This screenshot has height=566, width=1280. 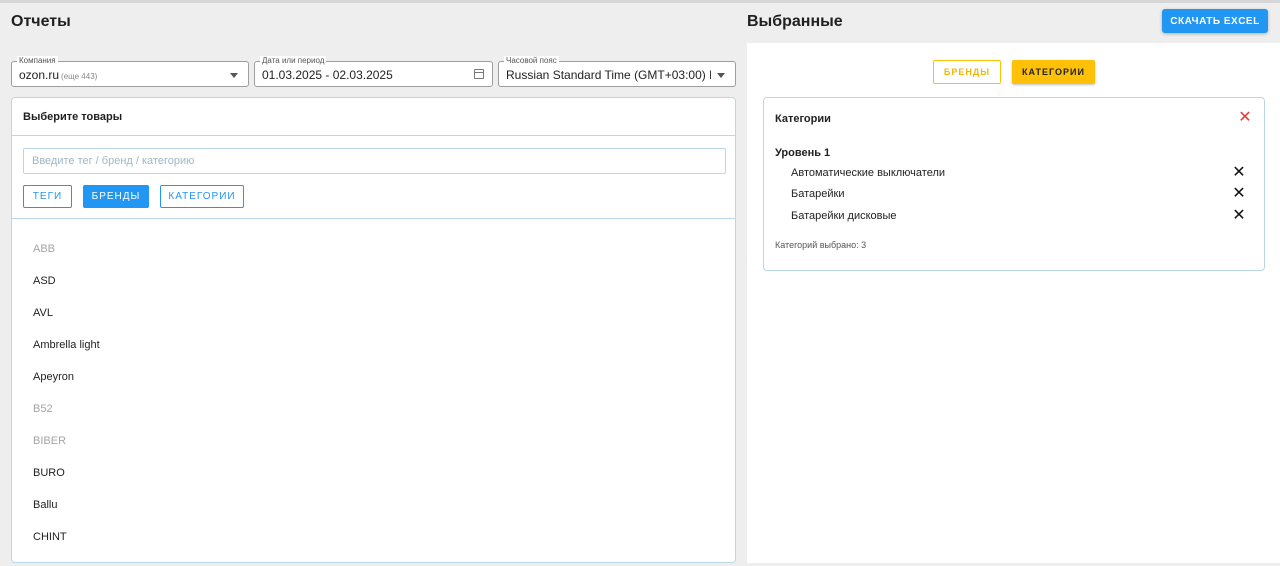 I want to click on tab-tags: Теги, so click(x=47, y=196).